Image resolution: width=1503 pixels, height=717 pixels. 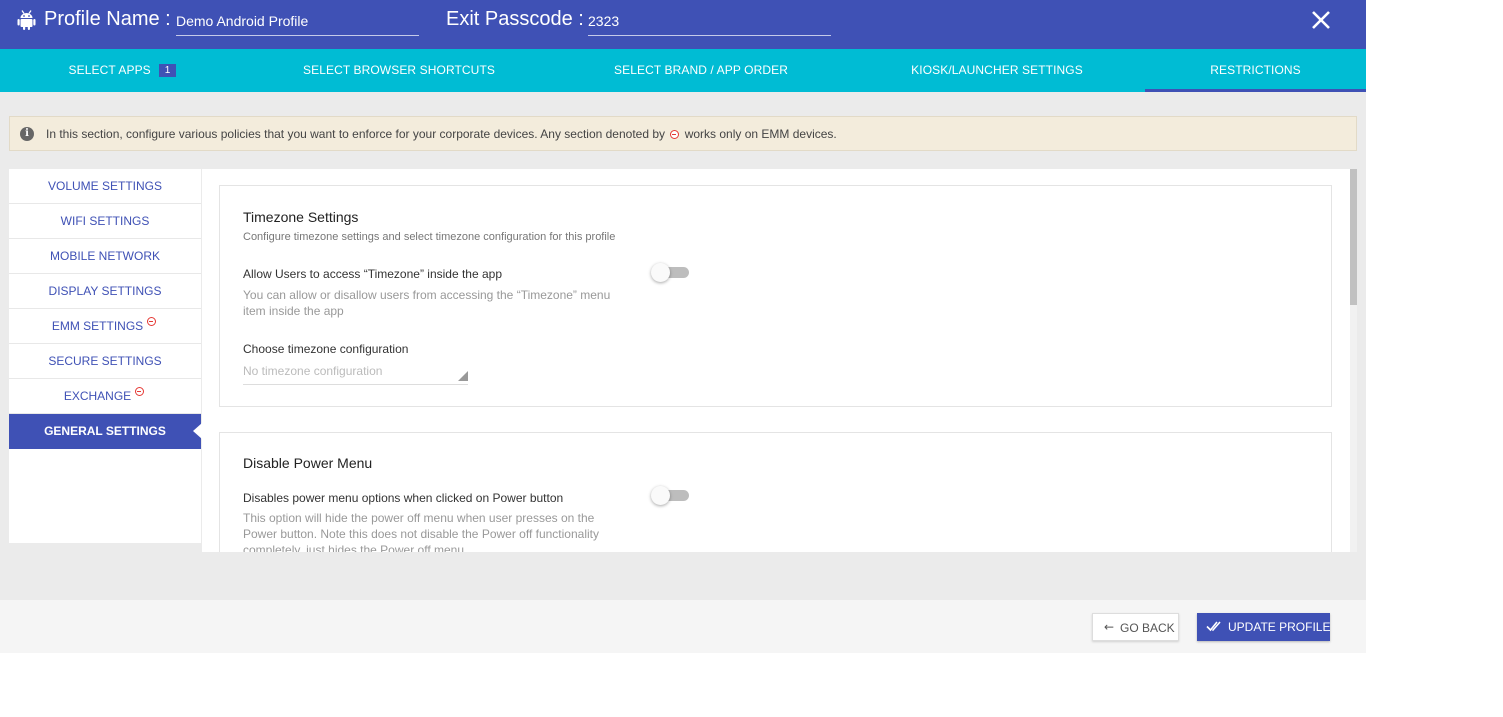 I want to click on sidebar-item-label: GENERAL SETTINGS, so click(x=105, y=431).